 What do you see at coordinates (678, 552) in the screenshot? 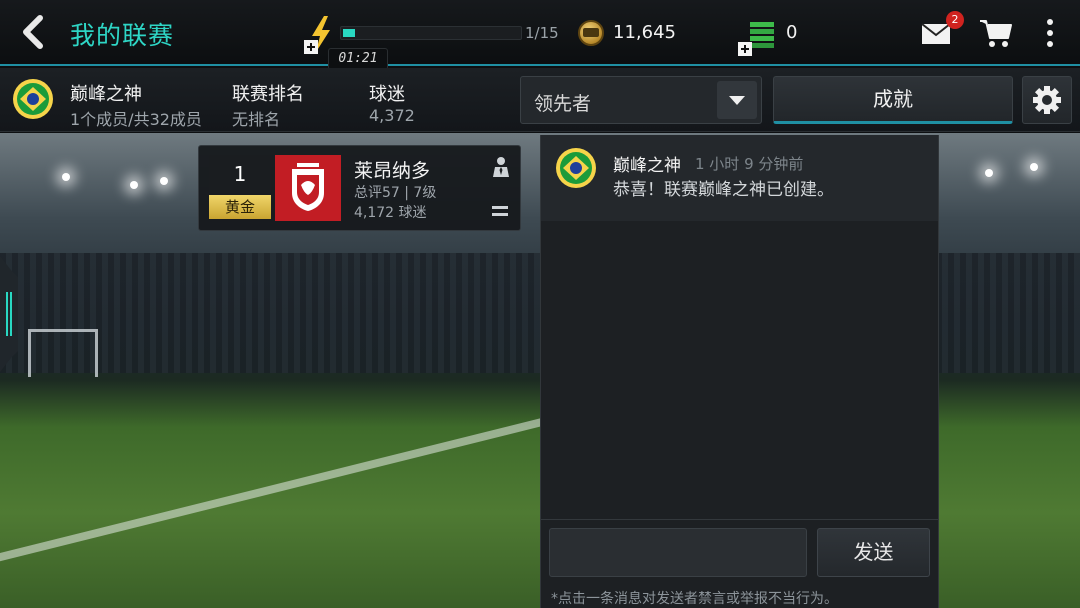
I see `chat-input` at bounding box center [678, 552].